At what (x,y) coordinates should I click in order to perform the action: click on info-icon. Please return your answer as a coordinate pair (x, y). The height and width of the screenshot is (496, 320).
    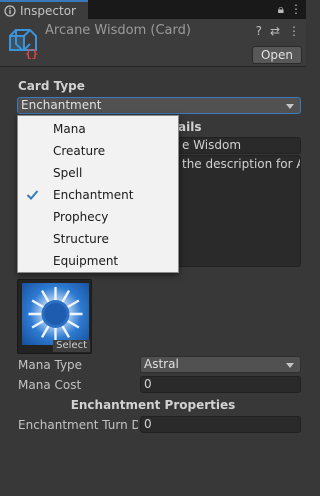
    Looking at the image, I should click on (10, 10).